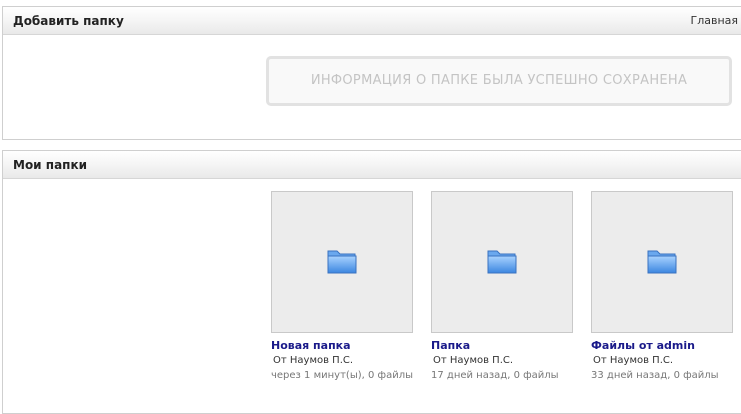  Describe the element at coordinates (68, 21) in the screenshot. I see `add-folder-title: Добавить папку` at that location.